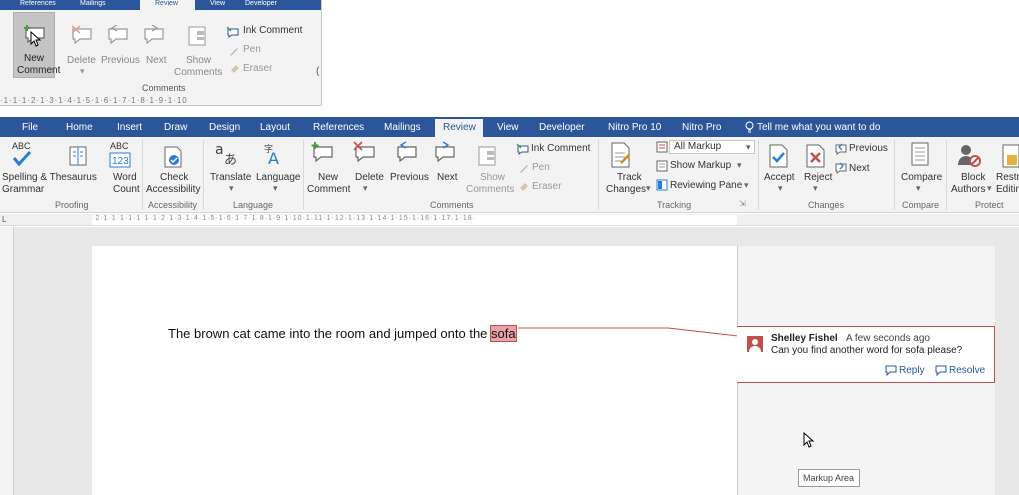  I want to click on tab-insert: Insert, so click(129, 127).